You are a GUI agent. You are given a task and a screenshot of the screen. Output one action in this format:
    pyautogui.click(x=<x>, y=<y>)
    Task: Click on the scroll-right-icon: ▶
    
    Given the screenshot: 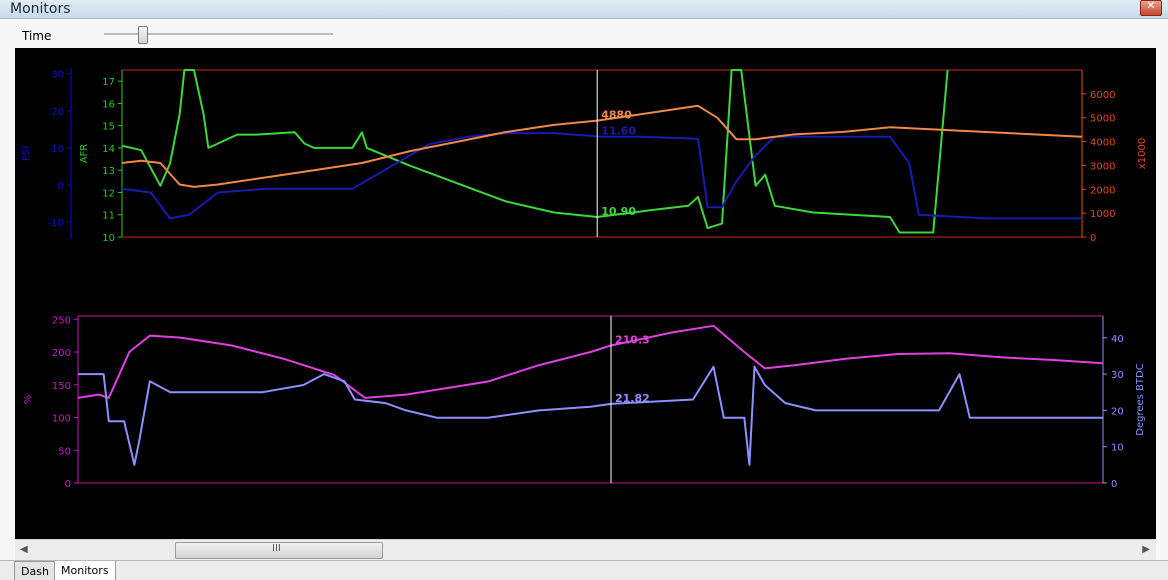 What is the action you would take?
    pyautogui.click(x=1146, y=549)
    